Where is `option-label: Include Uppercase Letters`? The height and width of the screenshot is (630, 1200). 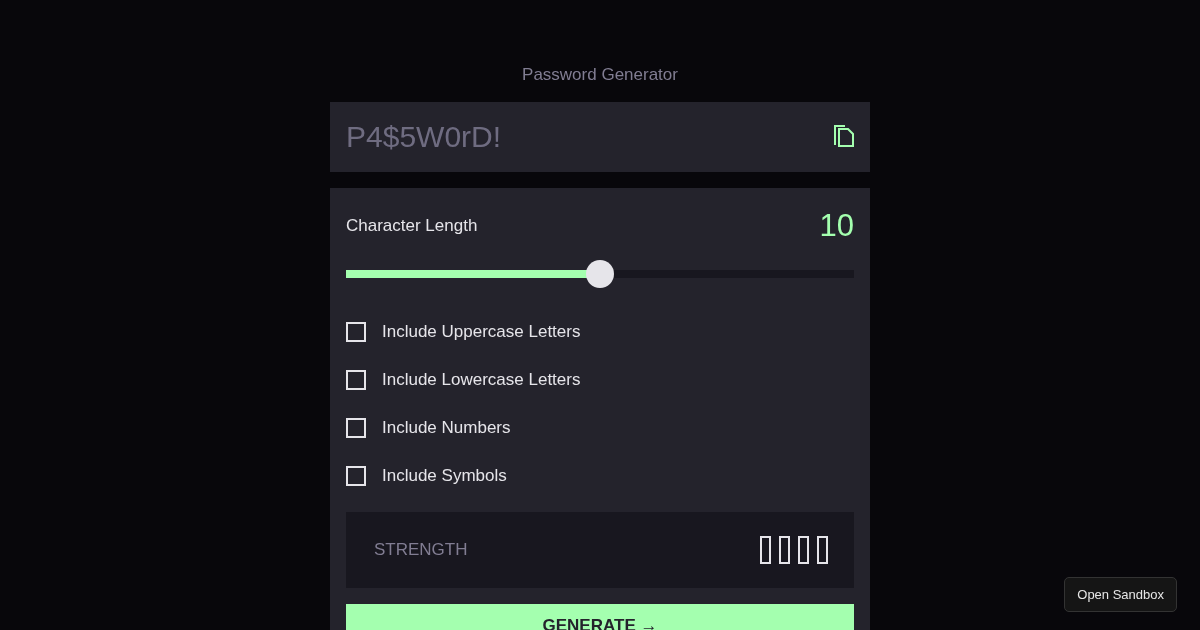 option-label: Include Uppercase Letters is located at coordinates (481, 332).